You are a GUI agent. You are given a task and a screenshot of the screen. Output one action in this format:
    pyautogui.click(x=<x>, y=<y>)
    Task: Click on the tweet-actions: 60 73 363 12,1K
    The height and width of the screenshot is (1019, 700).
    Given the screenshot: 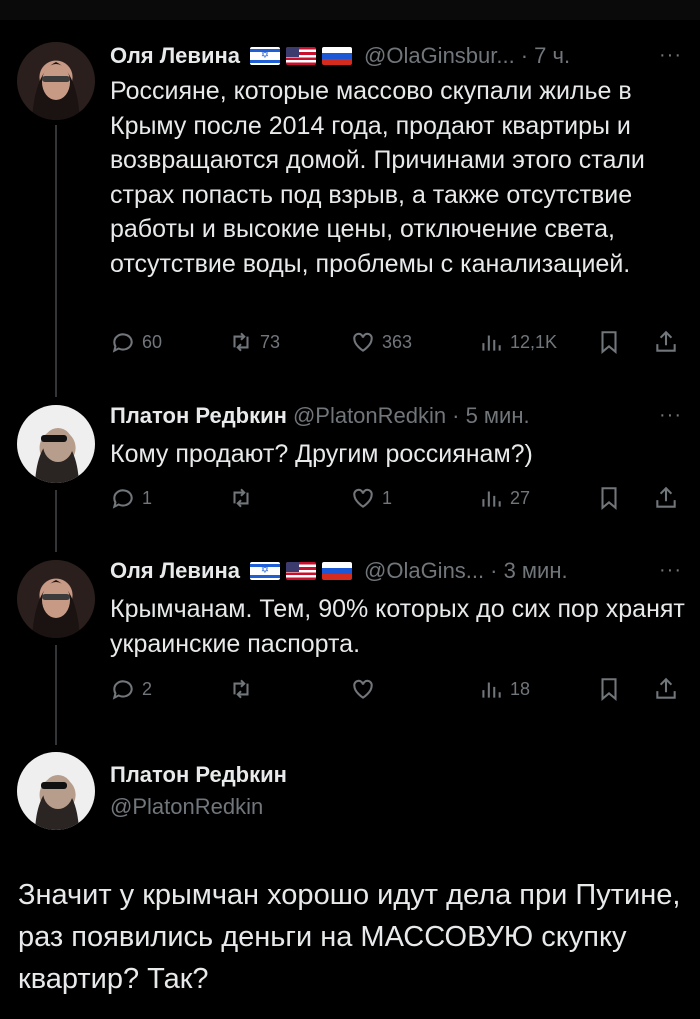 What is the action you would take?
    pyautogui.click(x=397, y=344)
    